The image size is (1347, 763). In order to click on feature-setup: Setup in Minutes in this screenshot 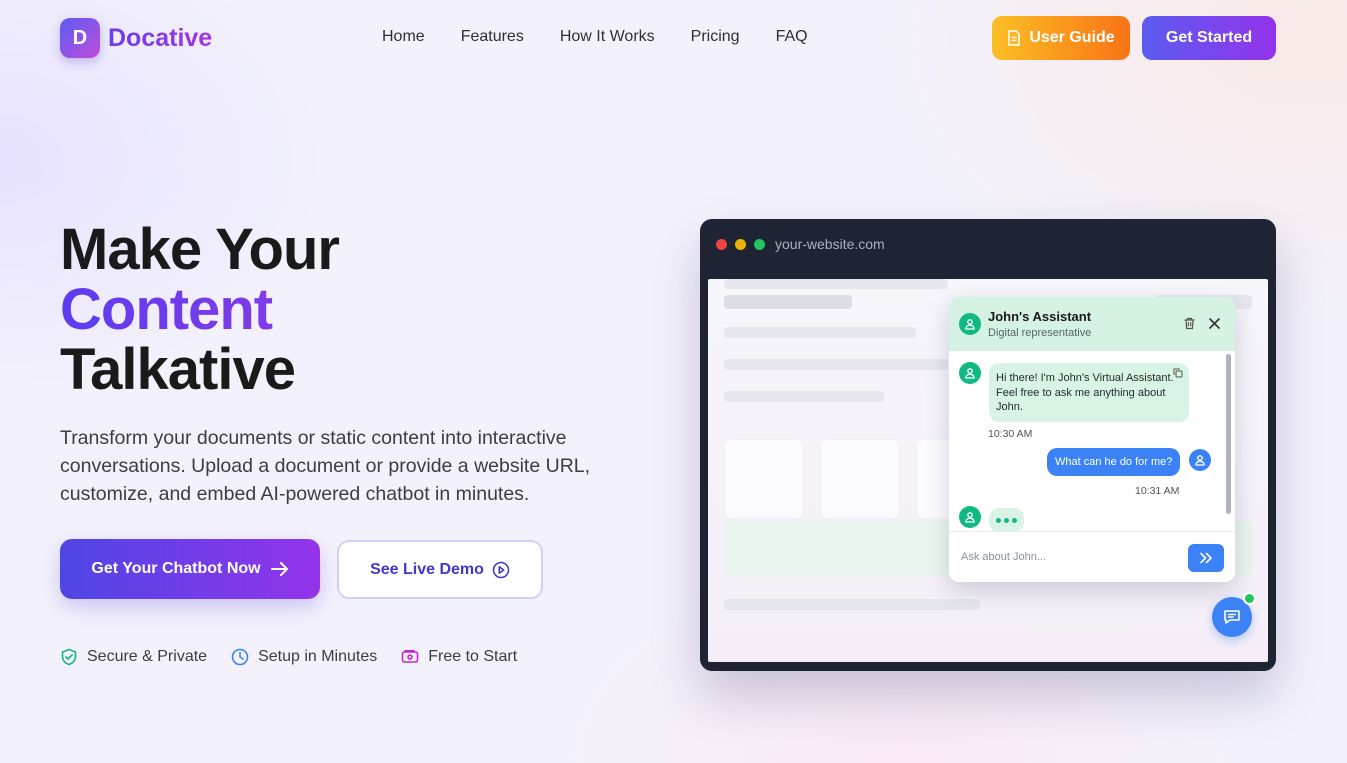, I will do `click(304, 657)`.